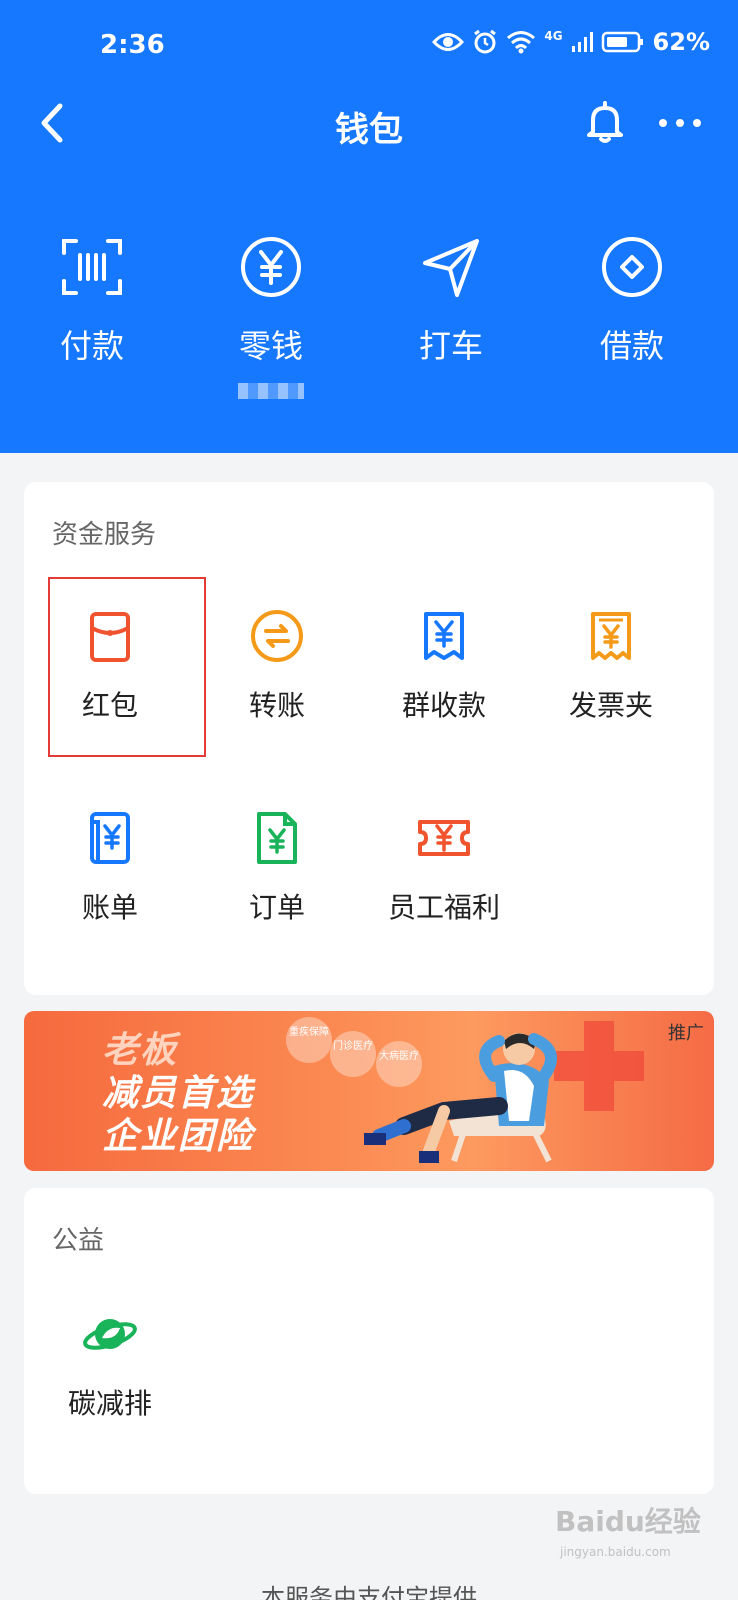  What do you see at coordinates (109, 1403) in the screenshot?
I see `service-label: 碳减排` at bounding box center [109, 1403].